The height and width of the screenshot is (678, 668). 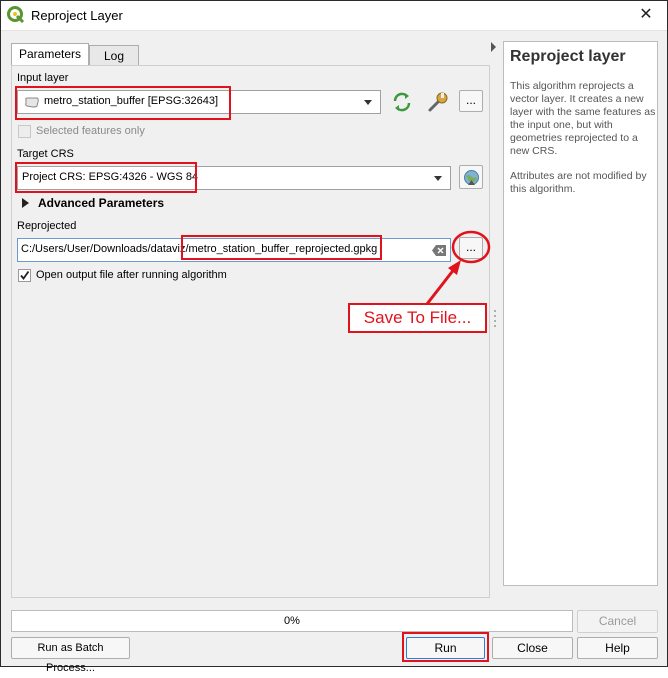 I want to click on help-button: Help, so click(x=617, y=648).